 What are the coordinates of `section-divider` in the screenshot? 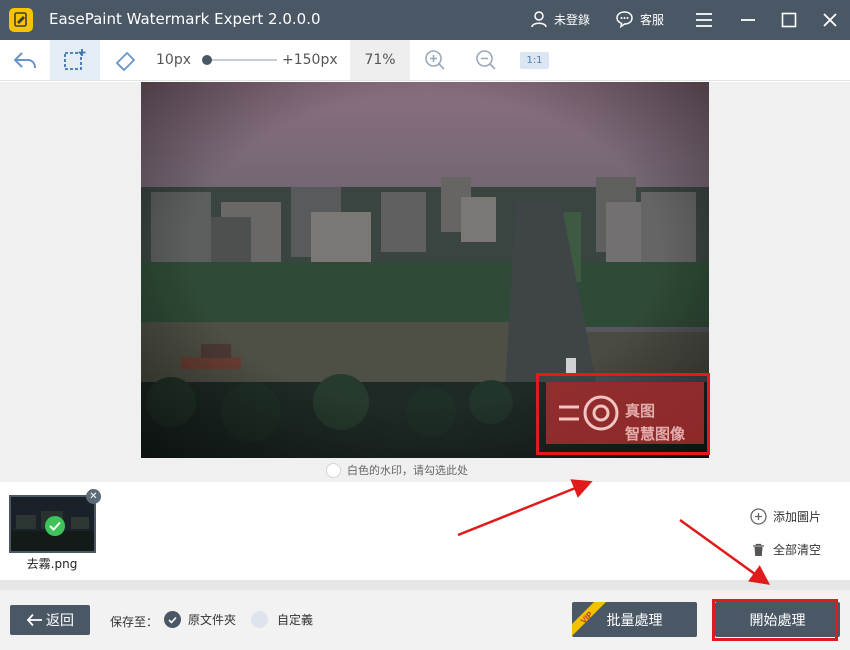 It's located at (425, 585).